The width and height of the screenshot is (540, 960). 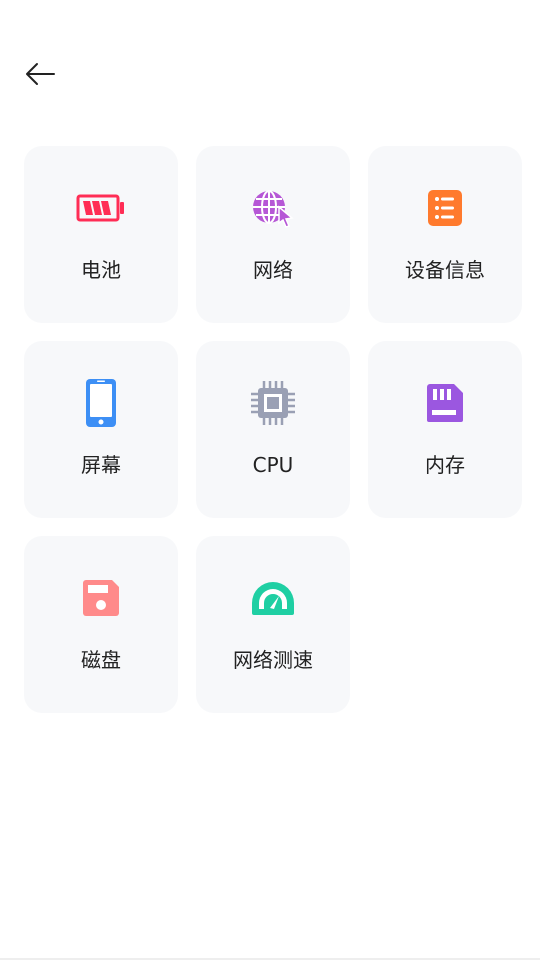 I want to click on sd-card-icon, so click(x=445, y=403).